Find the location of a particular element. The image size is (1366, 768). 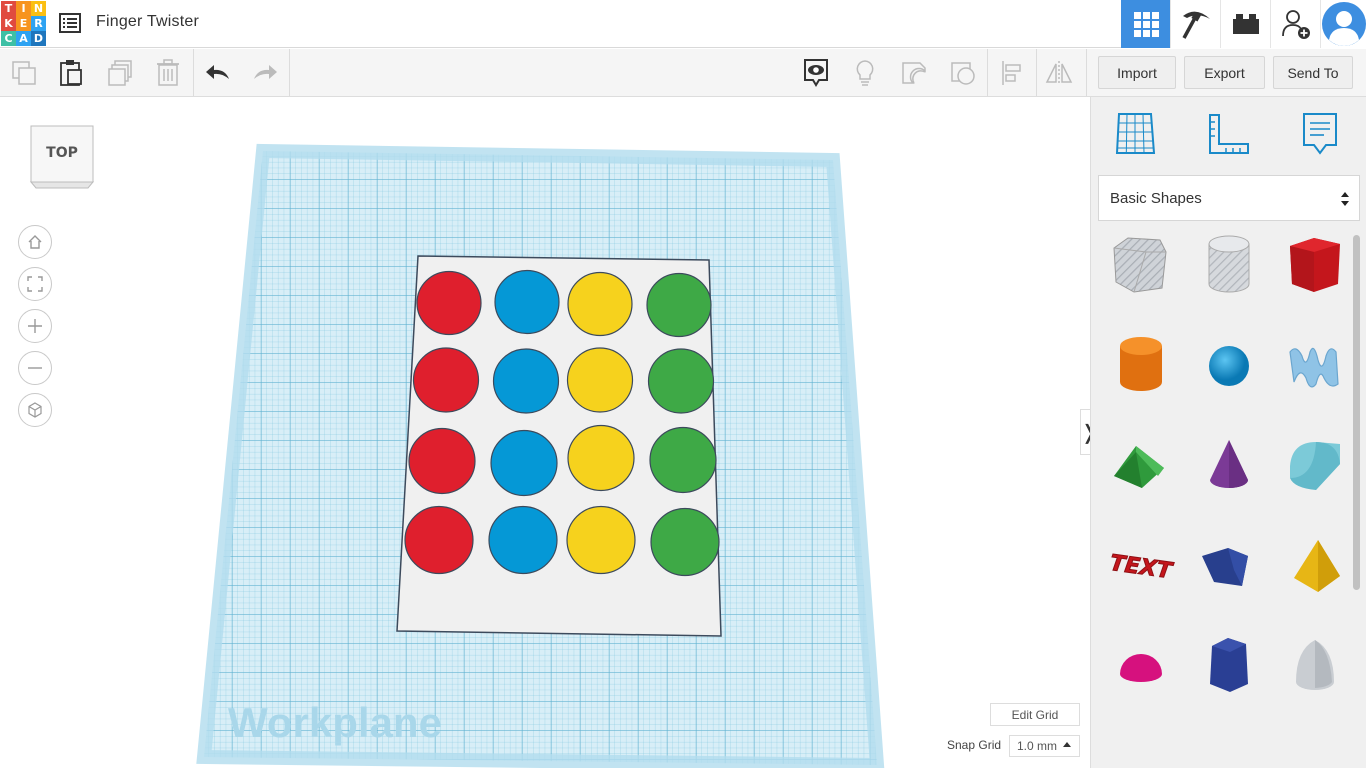

shape-pyramid is located at coordinates (1315, 565).